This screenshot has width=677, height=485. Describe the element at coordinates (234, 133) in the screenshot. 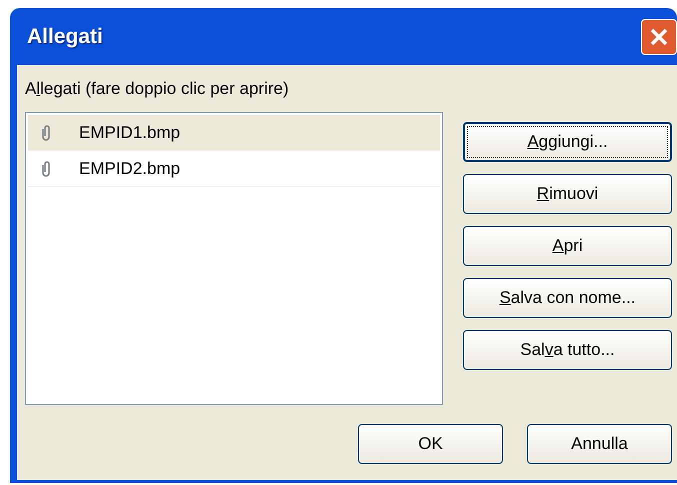

I see `attachment-row: EMPID1.bmp` at that location.